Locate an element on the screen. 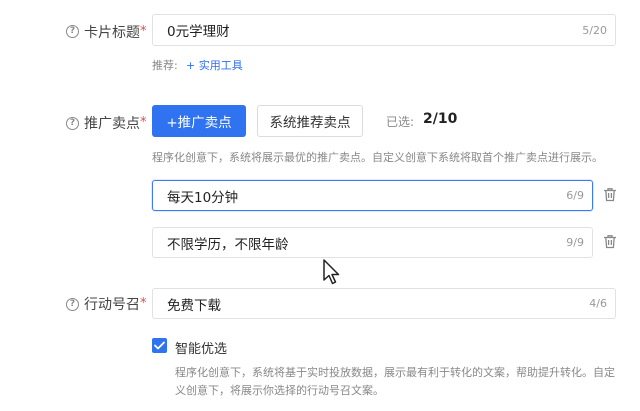 This screenshot has height=411, width=640. selling-point-input-1: 每天10分钟 6/9 is located at coordinates (372, 195).